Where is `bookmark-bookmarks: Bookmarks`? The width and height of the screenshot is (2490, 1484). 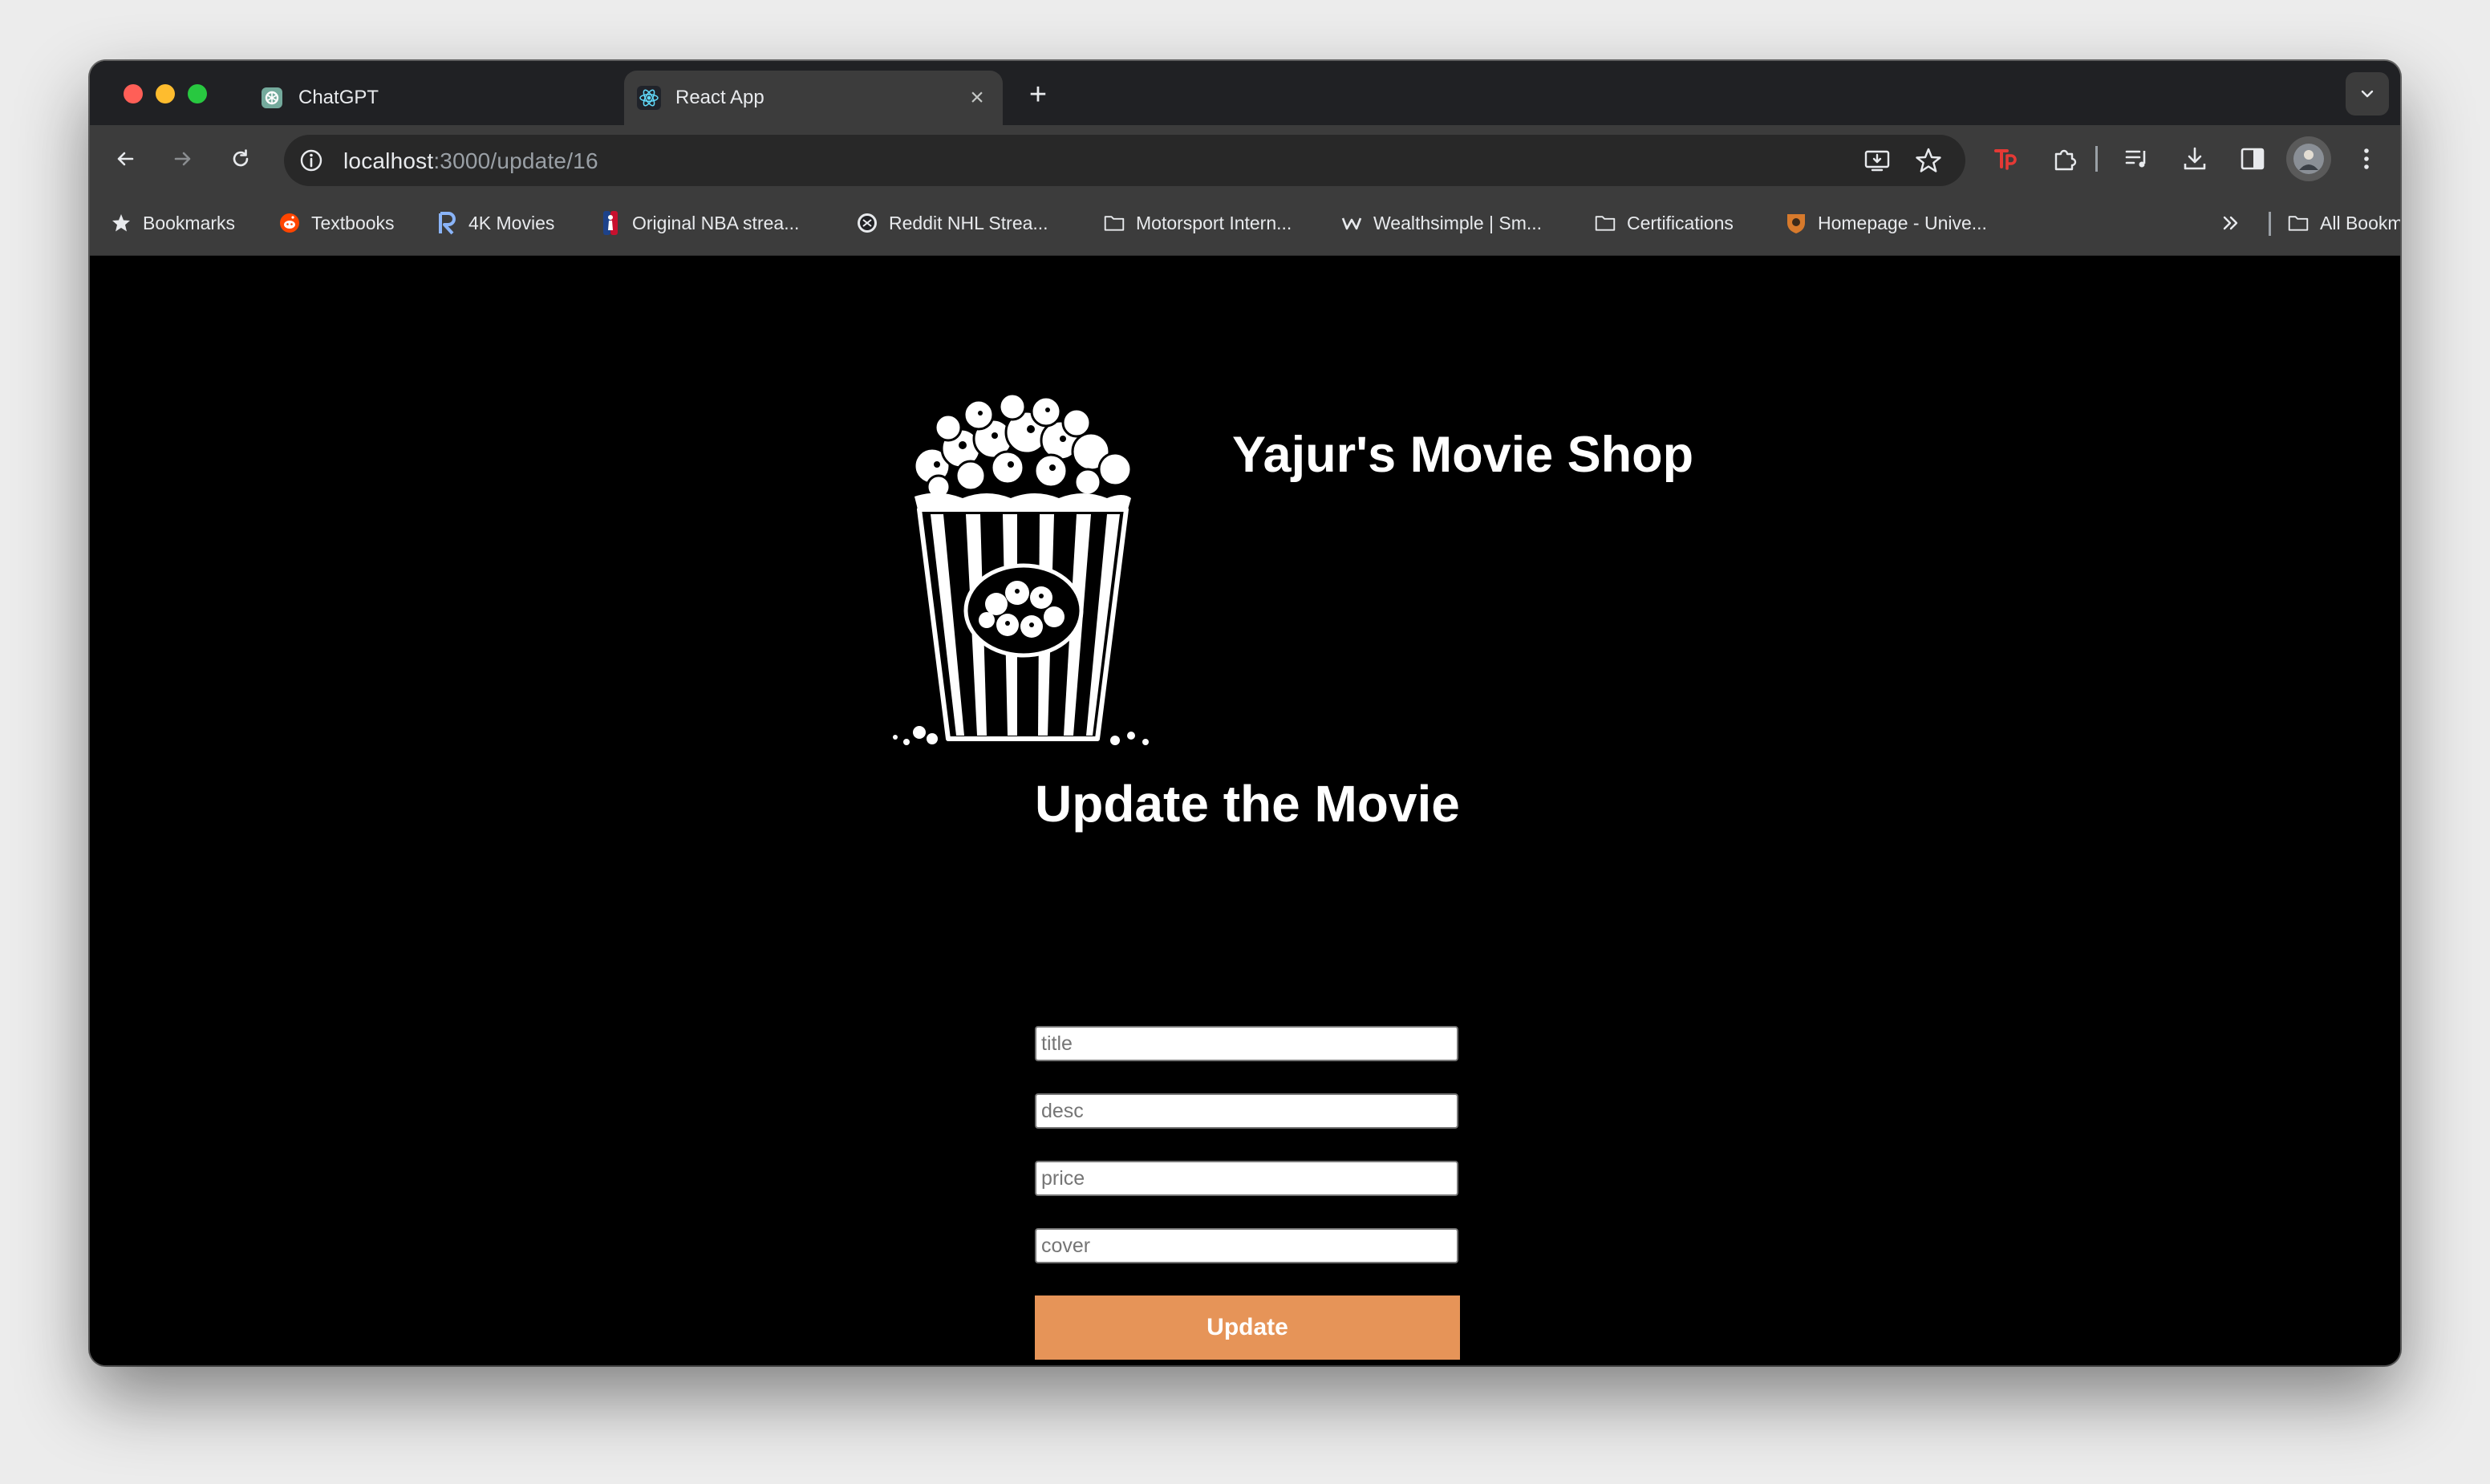
bookmark-bookmarks: Bookmarks is located at coordinates (173, 223).